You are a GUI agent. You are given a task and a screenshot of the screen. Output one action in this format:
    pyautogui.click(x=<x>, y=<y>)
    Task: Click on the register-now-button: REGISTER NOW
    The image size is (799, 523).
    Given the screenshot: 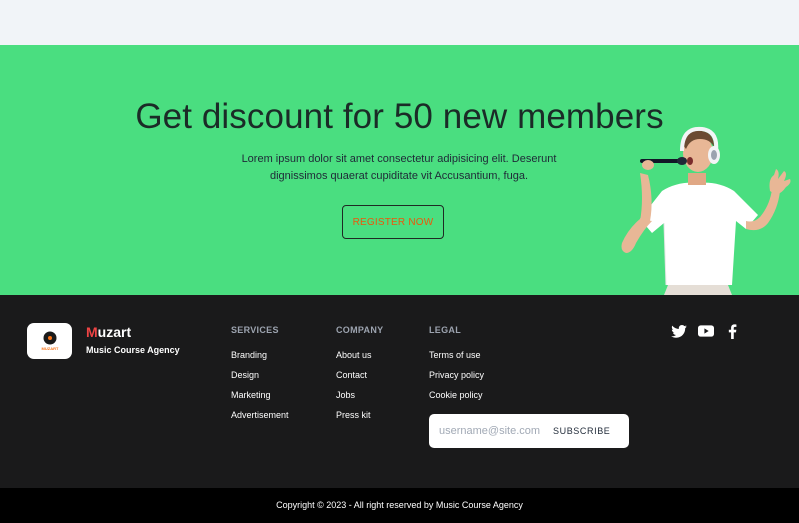 What is the action you would take?
    pyautogui.click(x=393, y=222)
    